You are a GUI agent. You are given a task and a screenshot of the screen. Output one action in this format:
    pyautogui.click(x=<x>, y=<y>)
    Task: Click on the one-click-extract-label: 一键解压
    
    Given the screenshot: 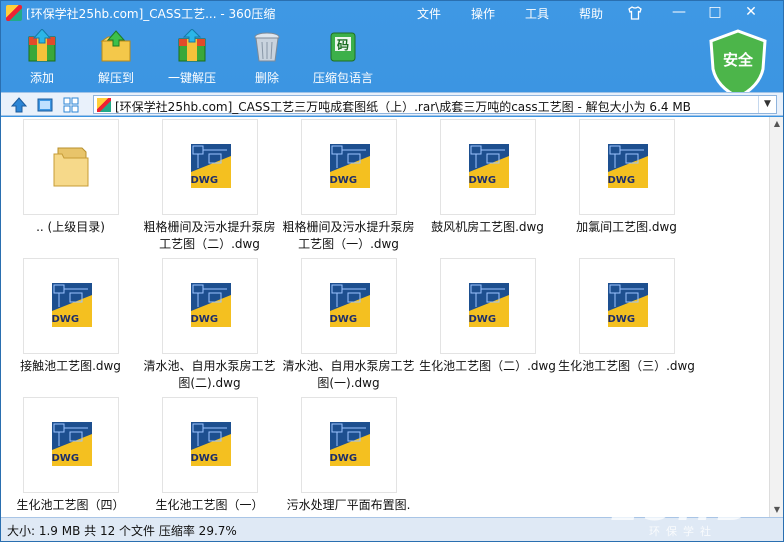 What is the action you would take?
    pyautogui.click(x=191, y=78)
    